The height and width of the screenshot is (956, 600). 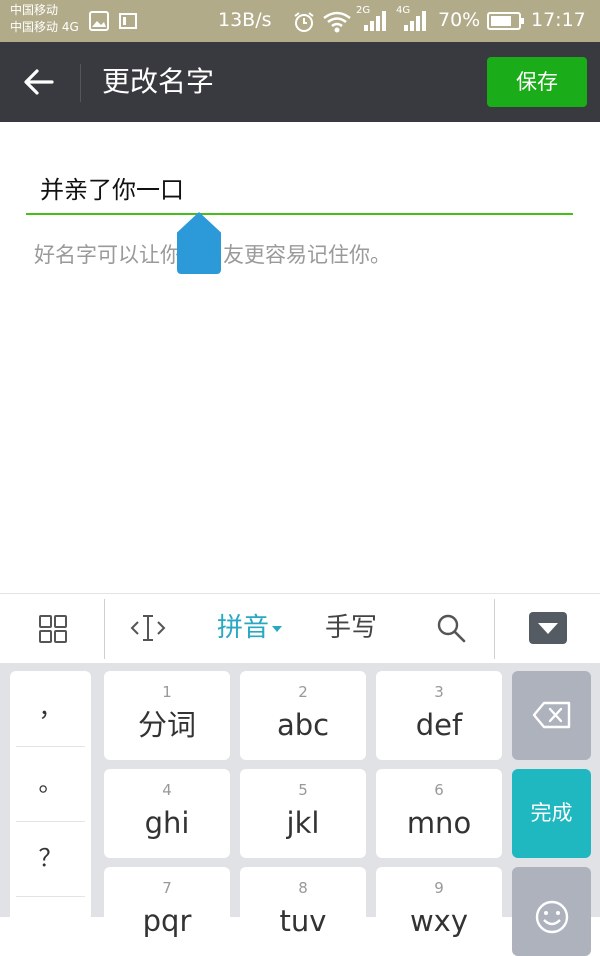 What do you see at coordinates (537, 82) in the screenshot?
I see `save-button: 保存` at bounding box center [537, 82].